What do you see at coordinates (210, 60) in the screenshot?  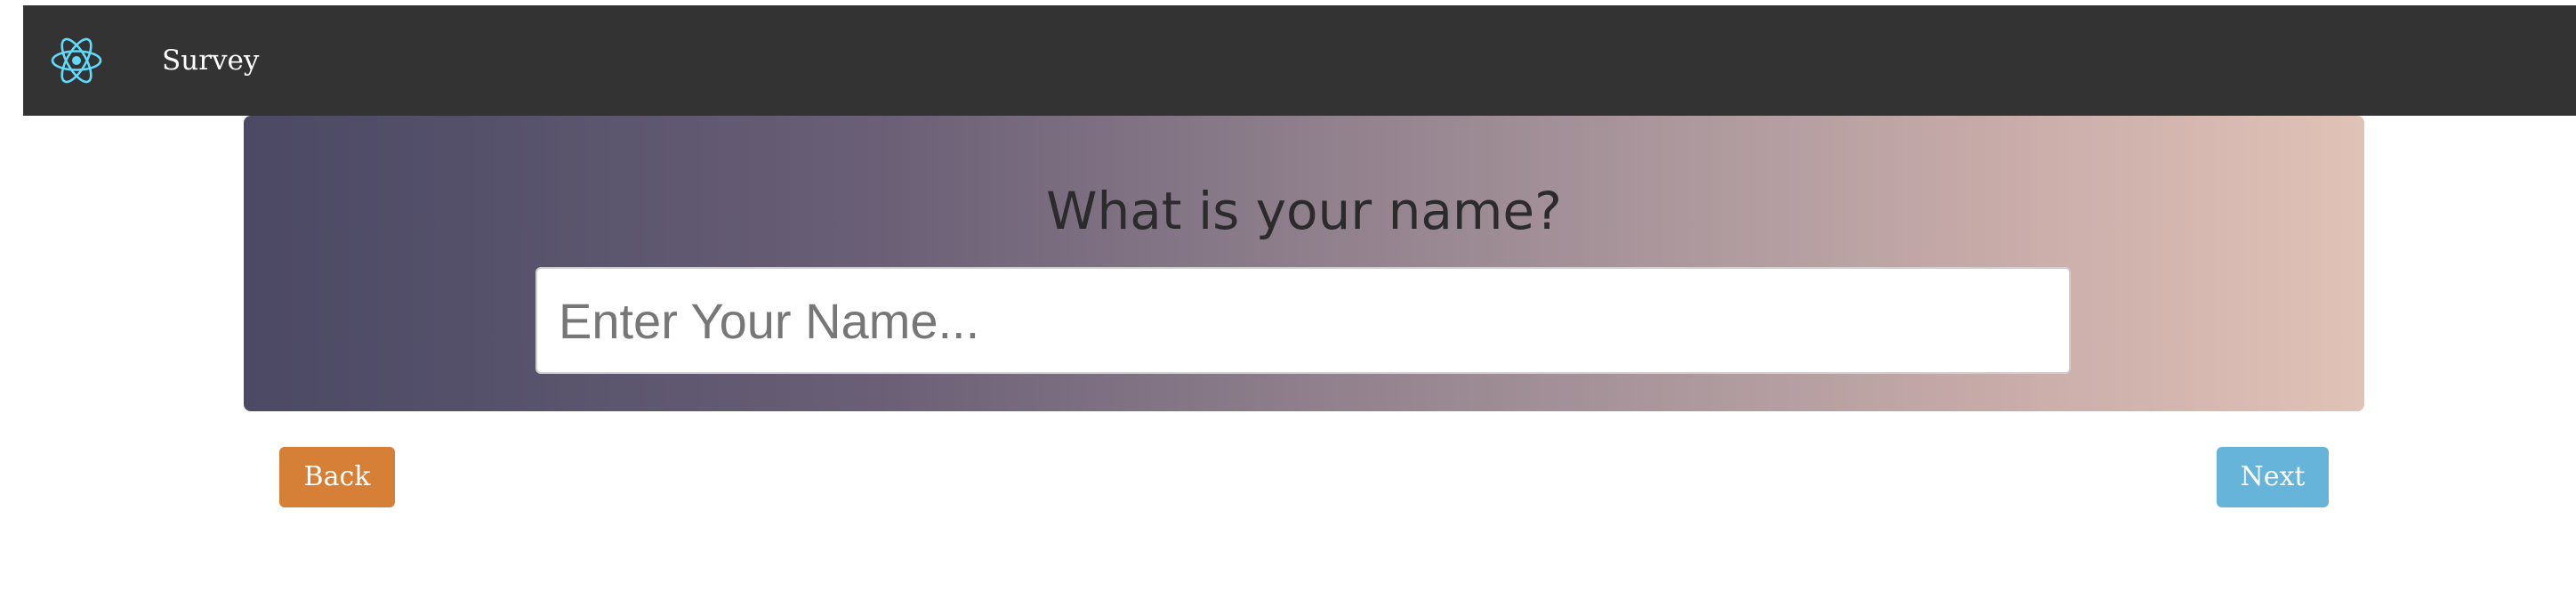 I see `navbar-brand: Survey` at bounding box center [210, 60].